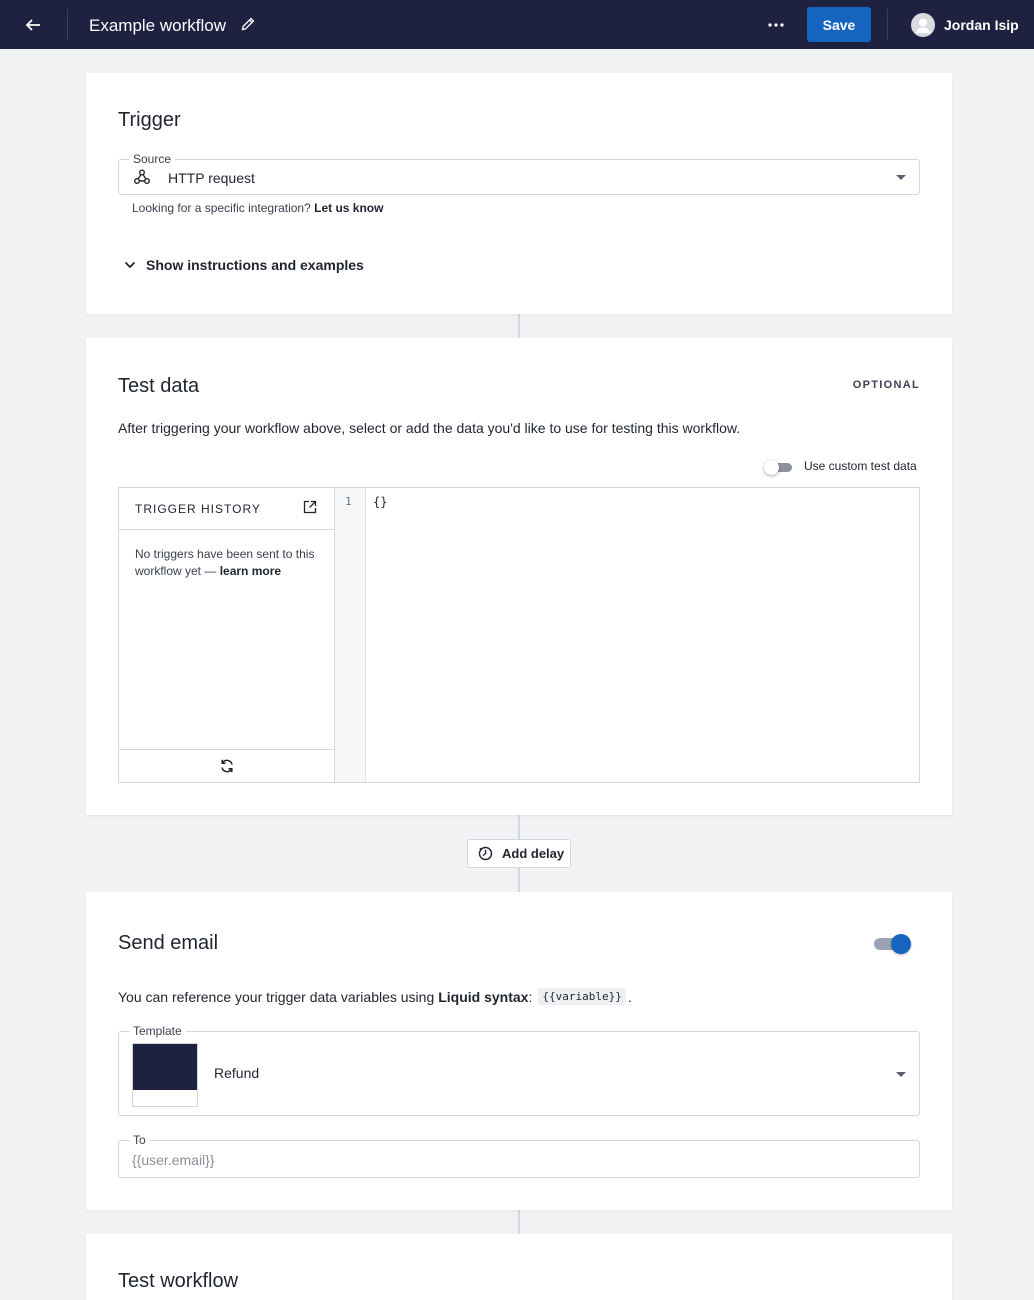 The width and height of the screenshot is (1034, 1300). Describe the element at coordinates (157, 1031) in the screenshot. I see `template-label: Template` at that location.